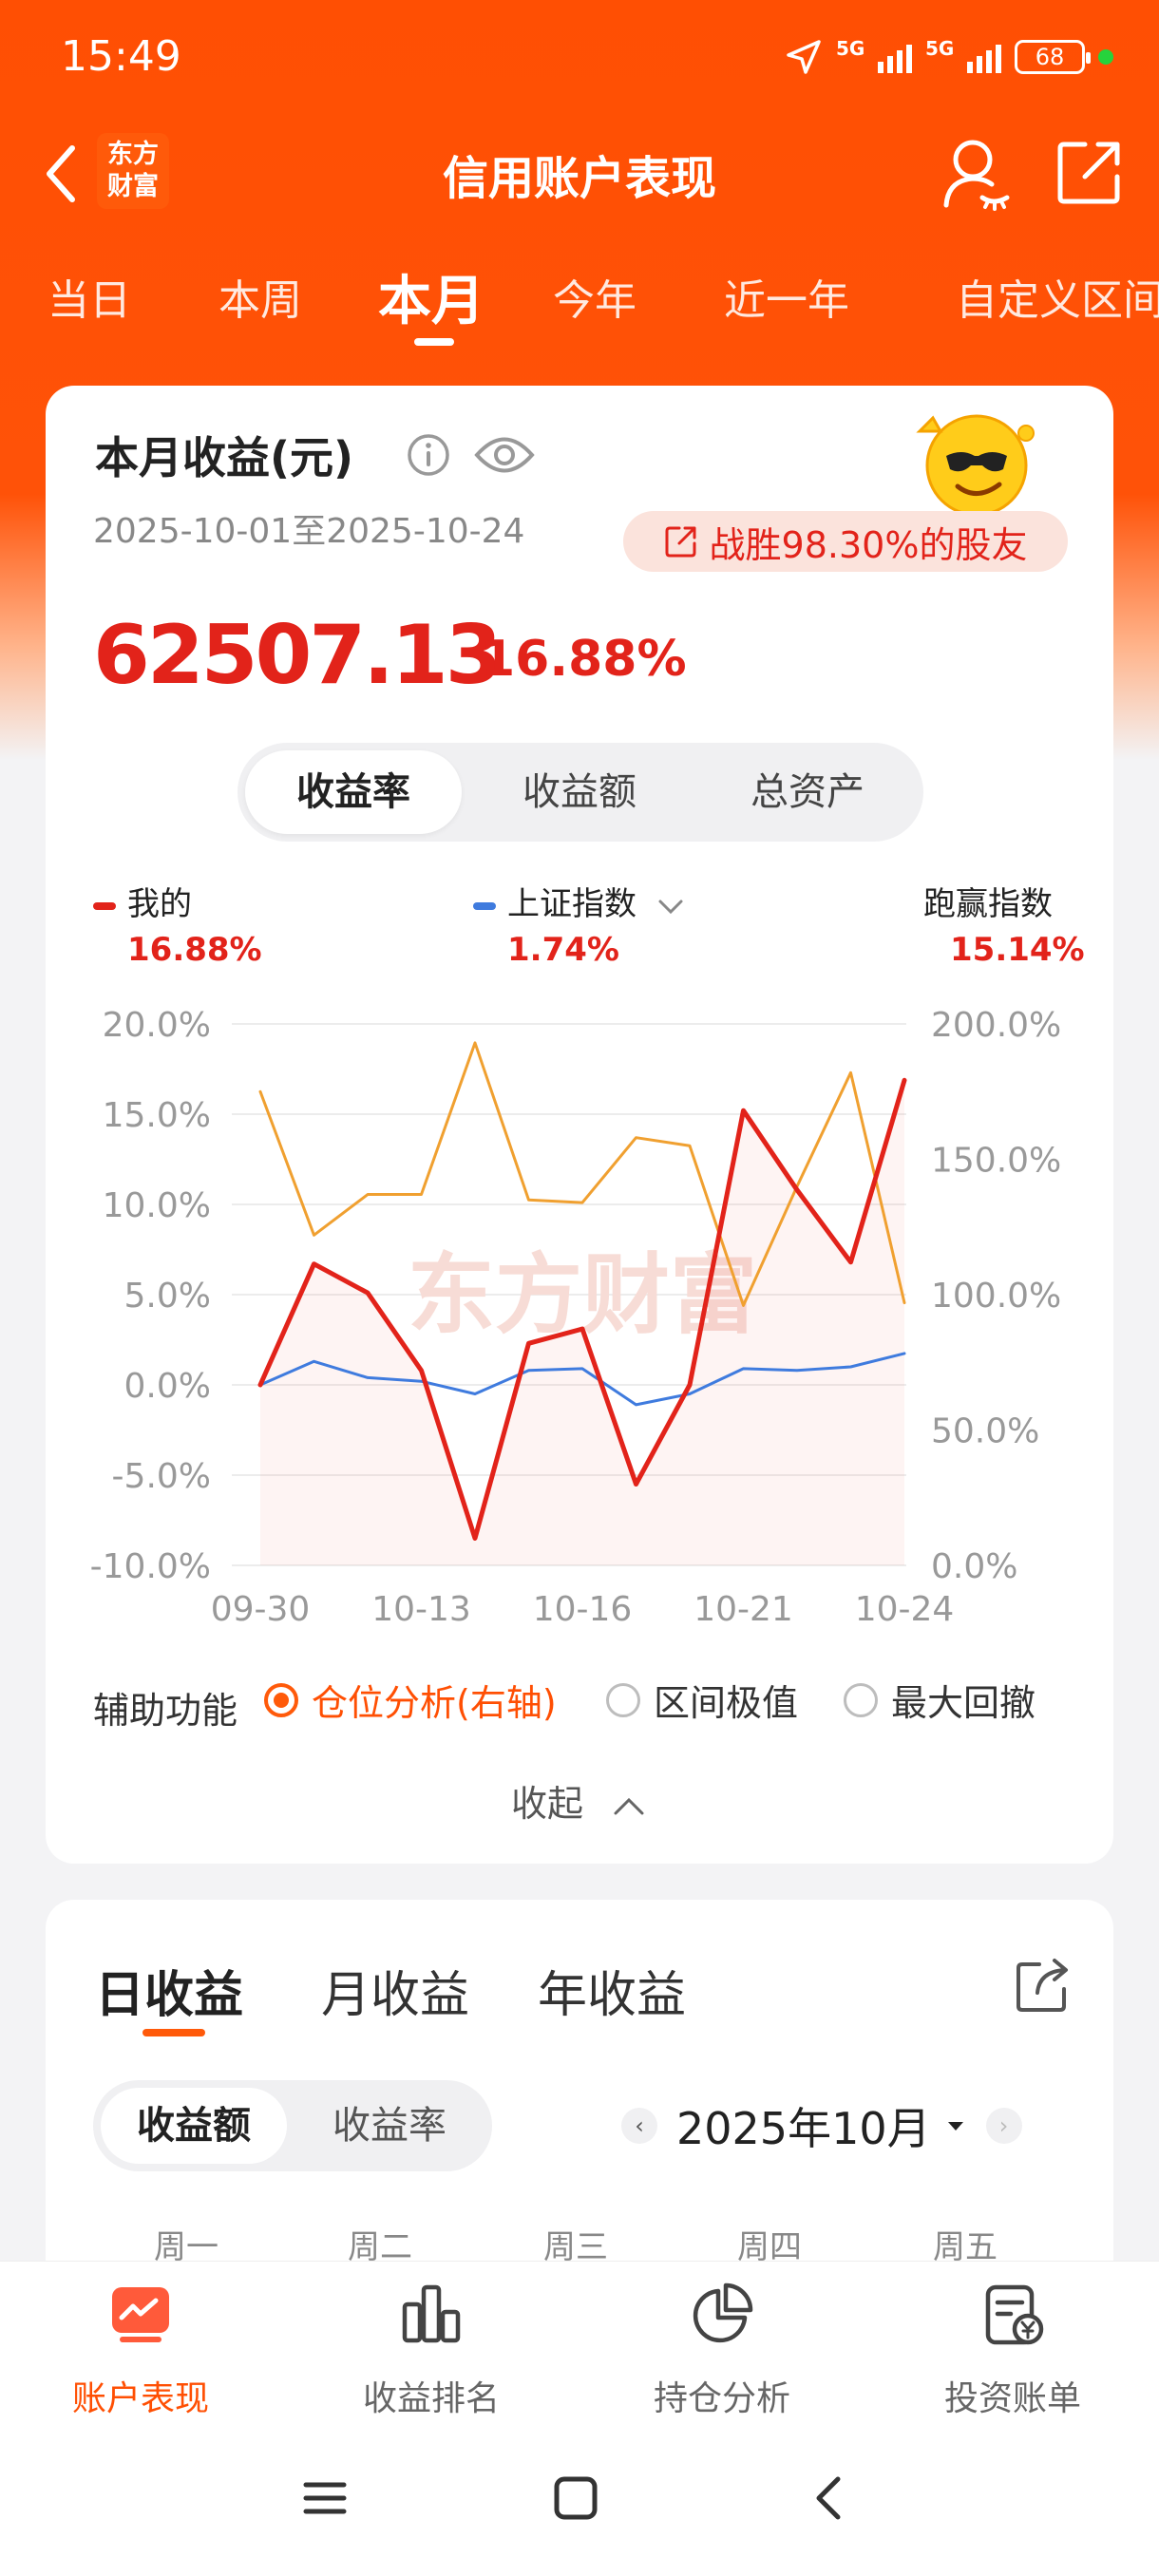  What do you see at coordinates (612, 1990) in the screenshot?
I see `tab-yearly-profit: 年收益` at bounding box center [612, 1990].